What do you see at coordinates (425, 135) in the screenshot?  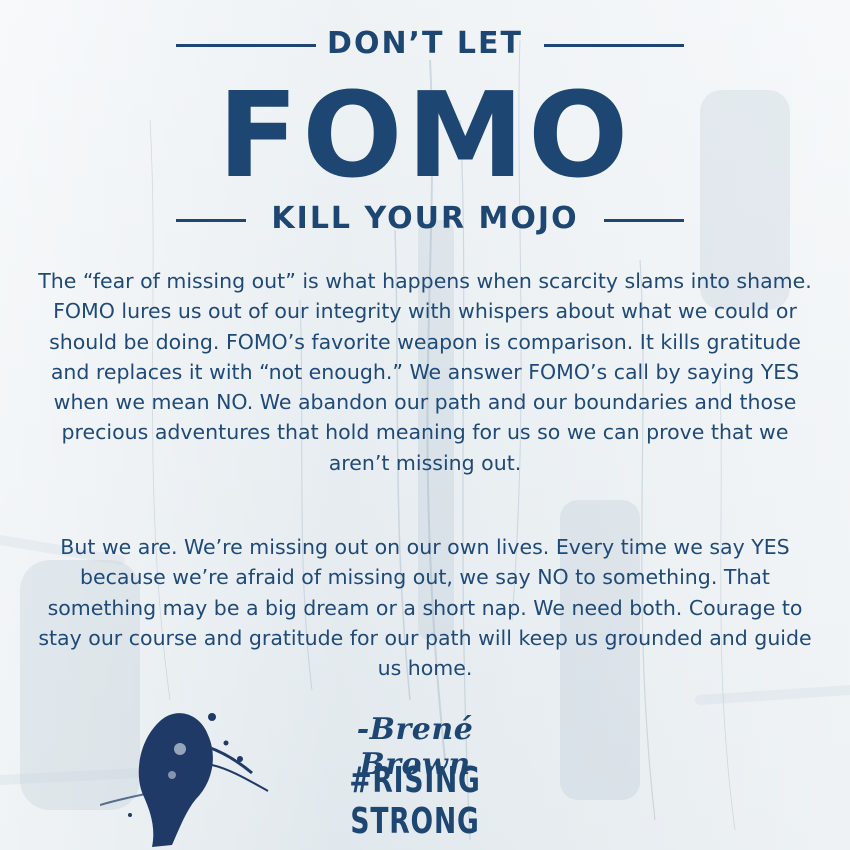 I see `headline: FOMO` at bounding box center [425, 135].